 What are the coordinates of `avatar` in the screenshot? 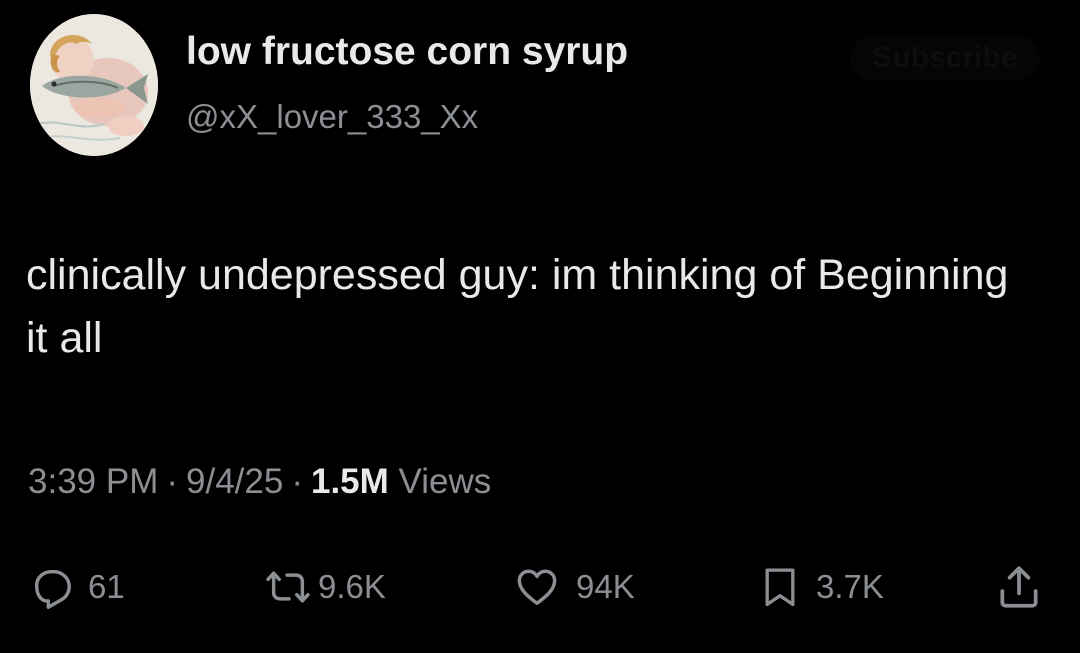 It's located at (94, 85).